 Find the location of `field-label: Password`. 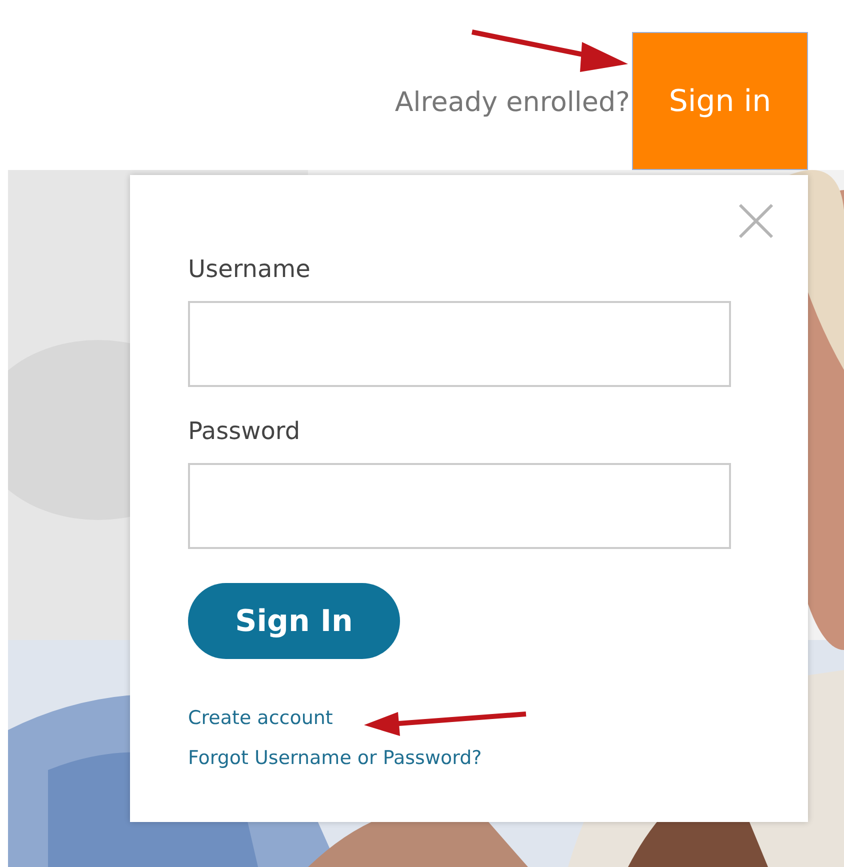

field-label: Password is located at coordinates (245, 431).